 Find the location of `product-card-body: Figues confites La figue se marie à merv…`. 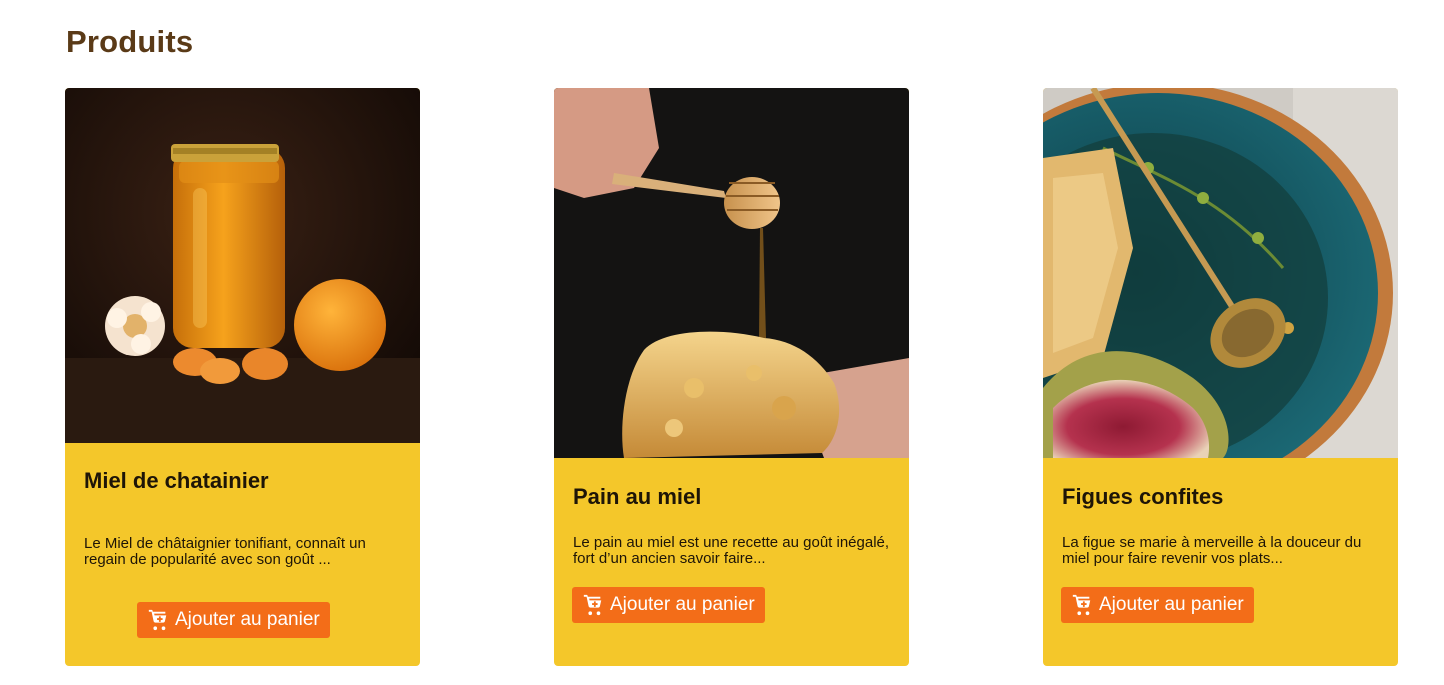

product-card-body: Figues confites La figue se marie à merv… is located at coordinates (1220, 562).